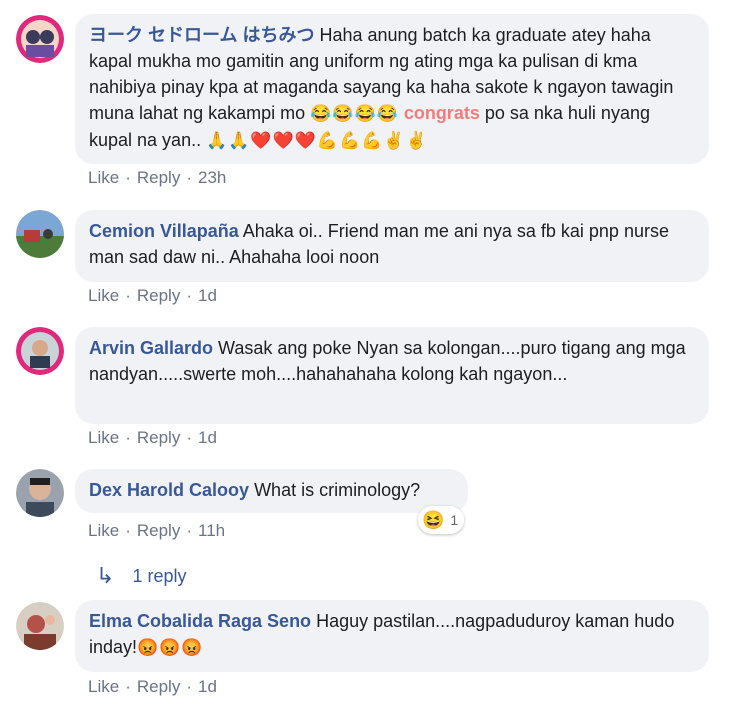 The height and width of the screenshot is (706, 750). I want to click on reaction-count: 1, so click(454, 520).